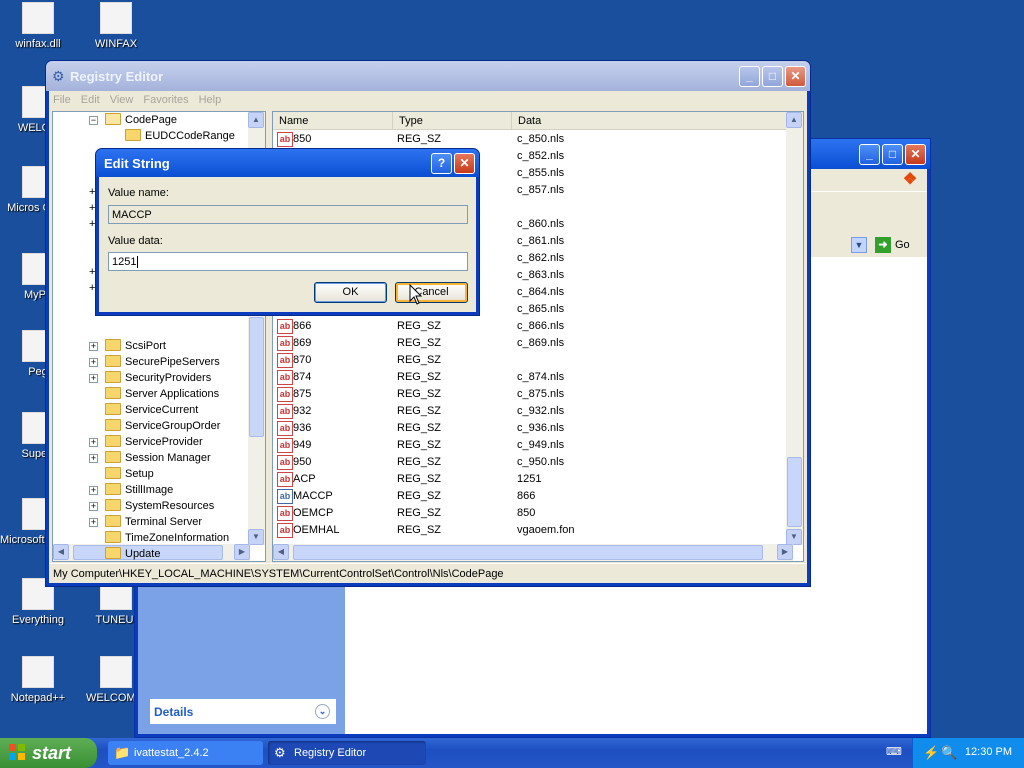 The image size is (1024, 768). Describe the element at coordinates (17, 752) in the screenshot. I see `windows-flag-icon` at that location.